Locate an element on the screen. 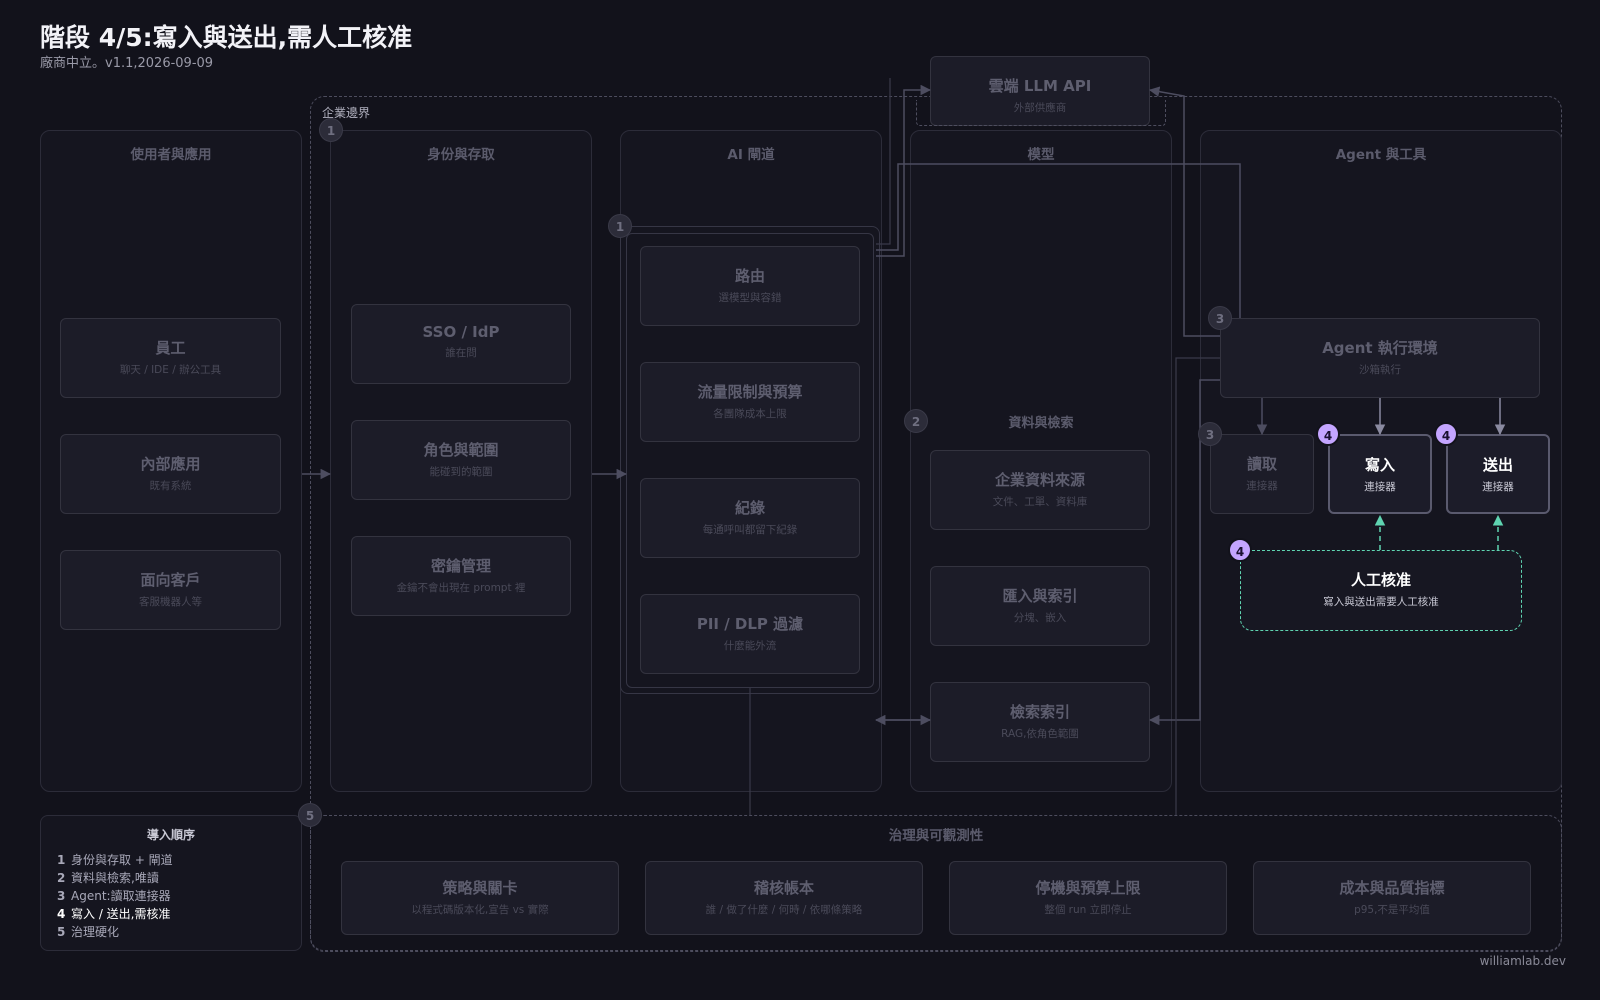  governance-policy-box: 策略與關卡 以程式碼版本化,宣告 vs 實際 is located at coordinates (480, 898).